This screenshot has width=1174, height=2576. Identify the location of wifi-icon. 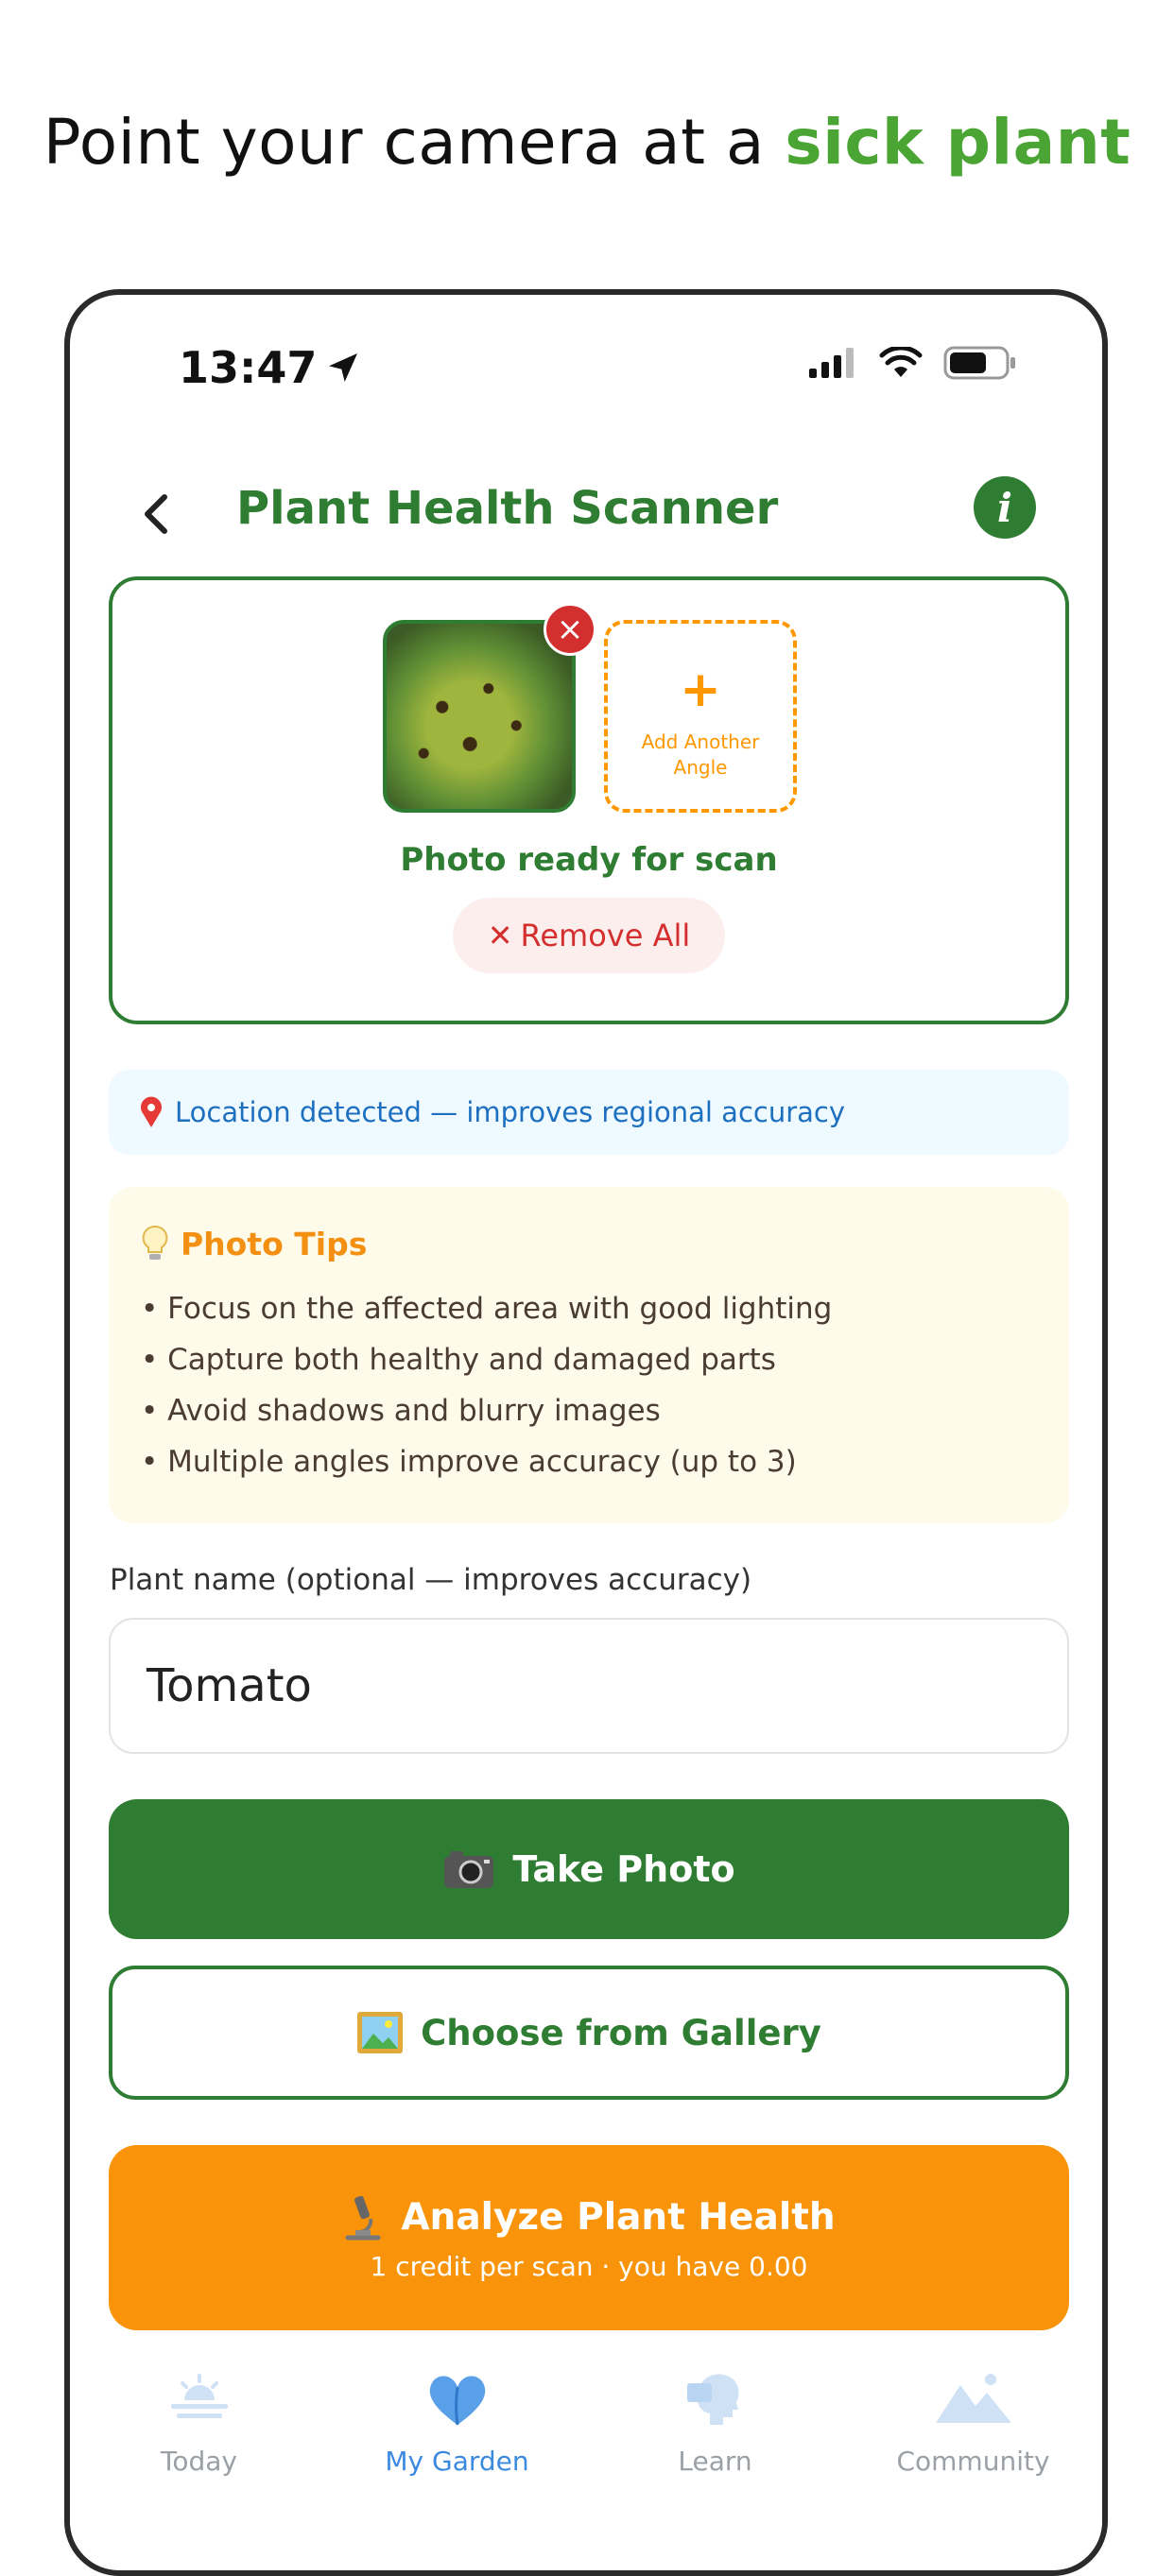
(901, 362).